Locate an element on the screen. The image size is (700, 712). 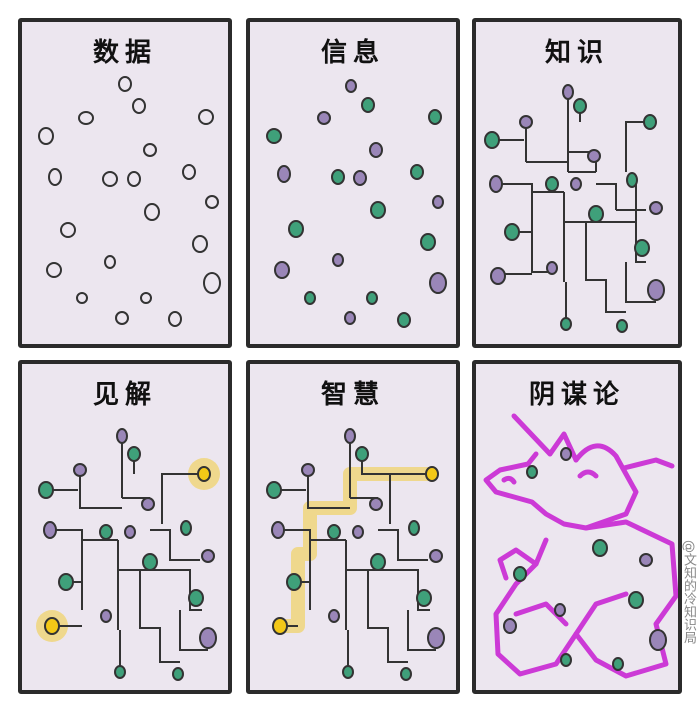
panel-data: 数据 is located at coordinates (125, 183).